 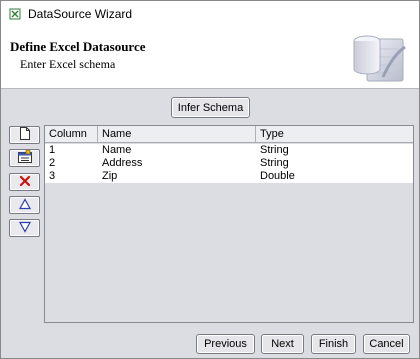 I want to click on infer-schema-button: Infer Schema, so click(x=210, y=107).